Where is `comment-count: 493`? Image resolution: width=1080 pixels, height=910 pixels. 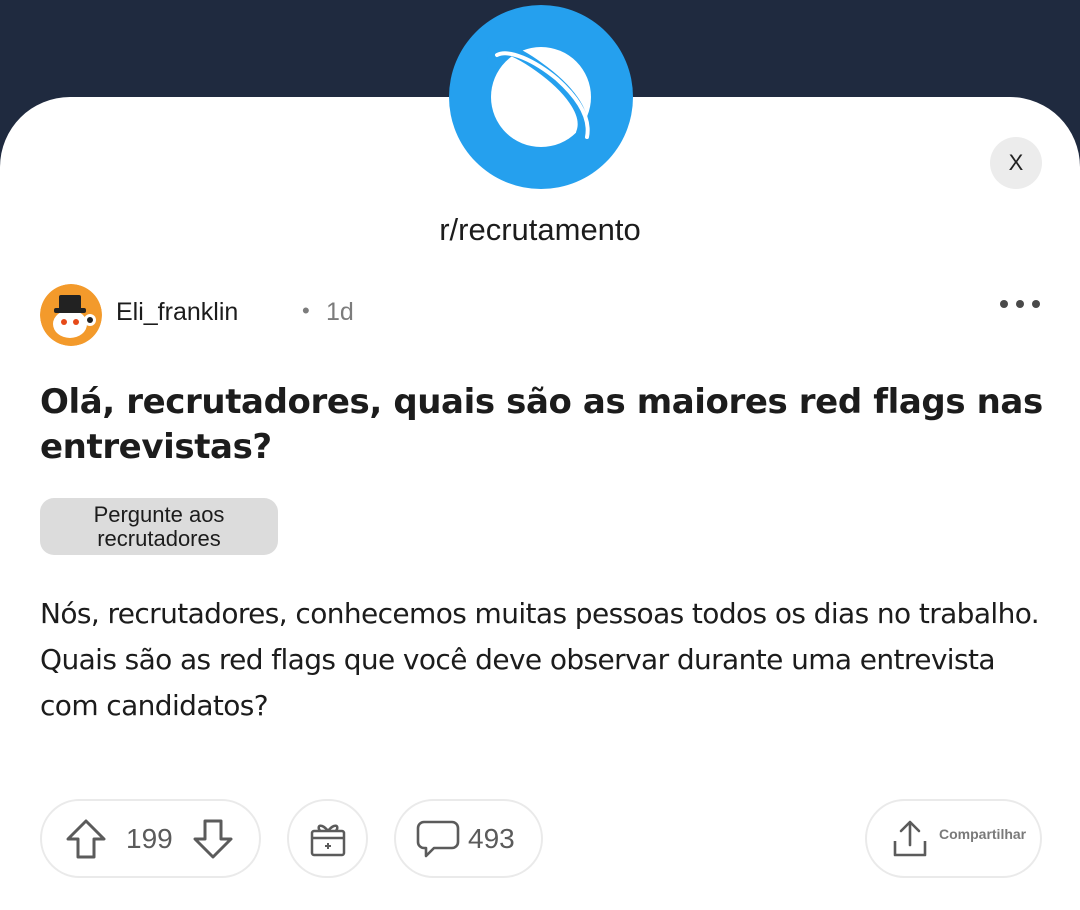
comment-count: 493 is located at coordinates (491, 838).